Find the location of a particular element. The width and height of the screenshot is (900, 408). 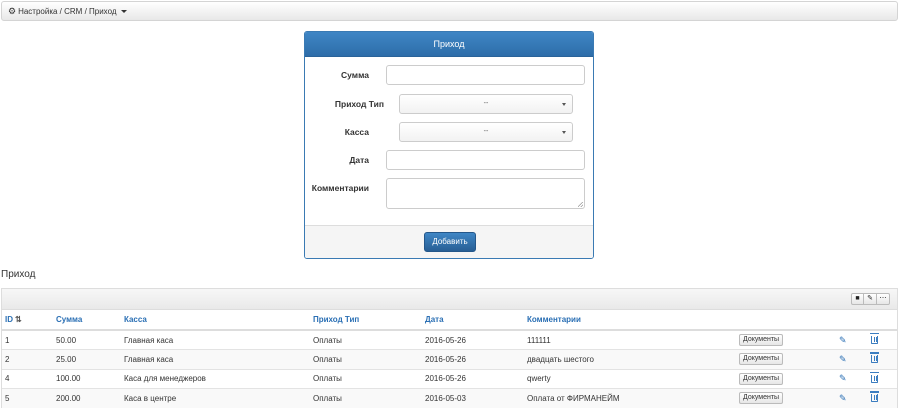

resize-grip-icon is located at coordinates (580, 204).